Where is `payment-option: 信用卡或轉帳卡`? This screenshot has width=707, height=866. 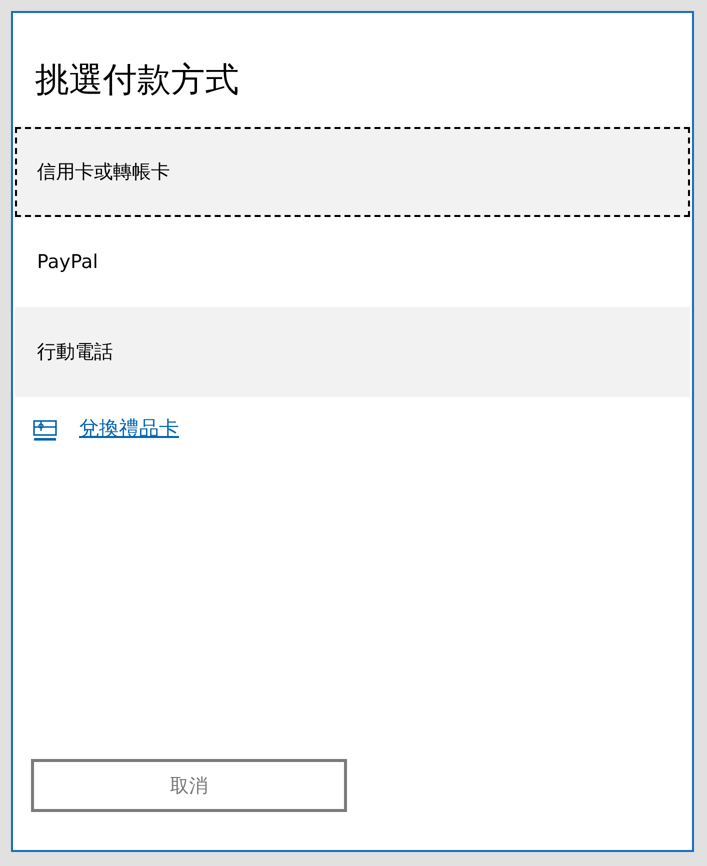
payment-option: 信用卡或轉帳卡 is located at coordinates (352, 172).